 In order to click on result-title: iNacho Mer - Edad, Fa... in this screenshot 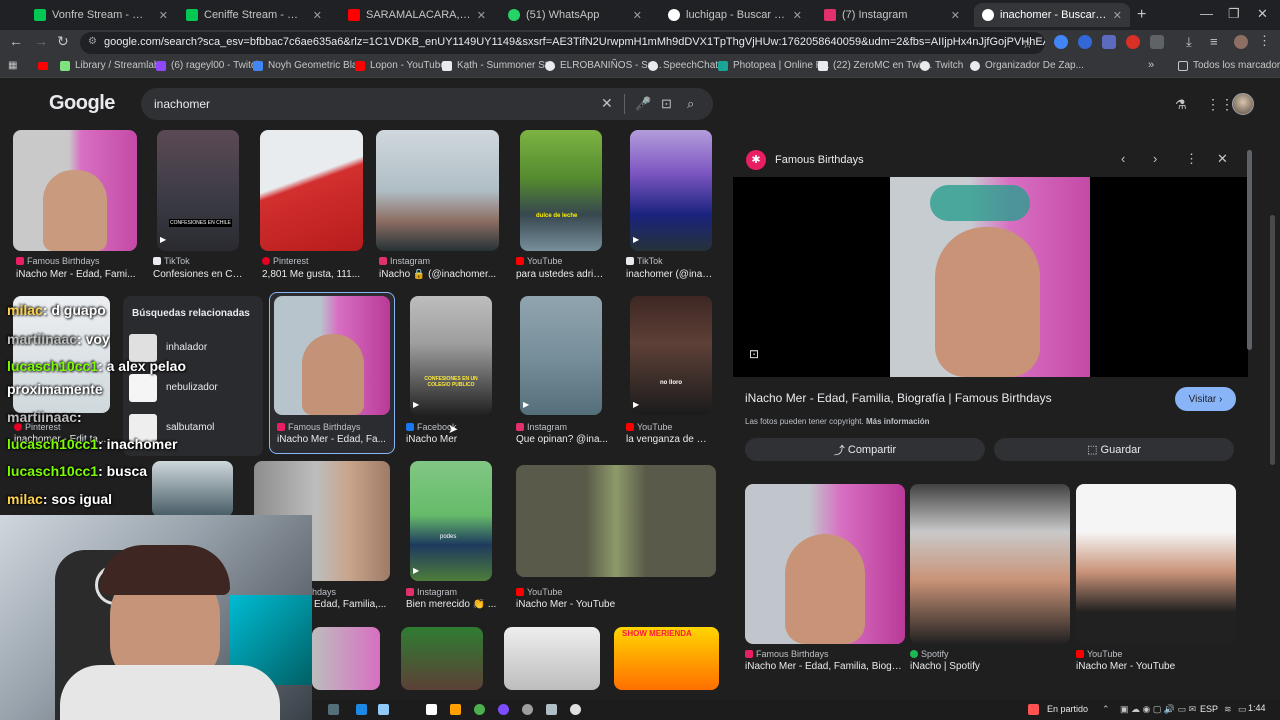, I will do `click(332, 439)`.